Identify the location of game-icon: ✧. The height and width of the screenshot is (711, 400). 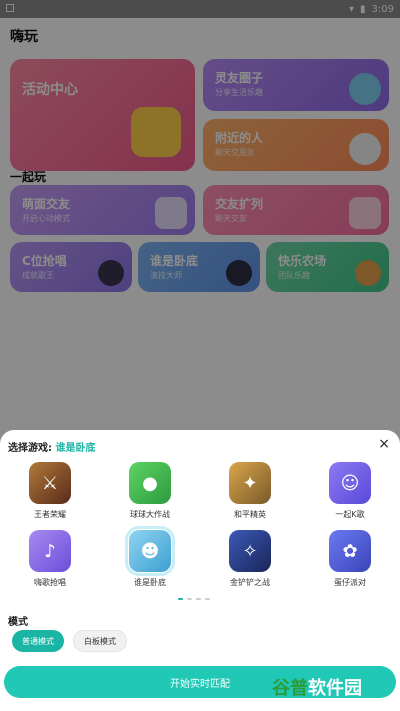
(250, 551).